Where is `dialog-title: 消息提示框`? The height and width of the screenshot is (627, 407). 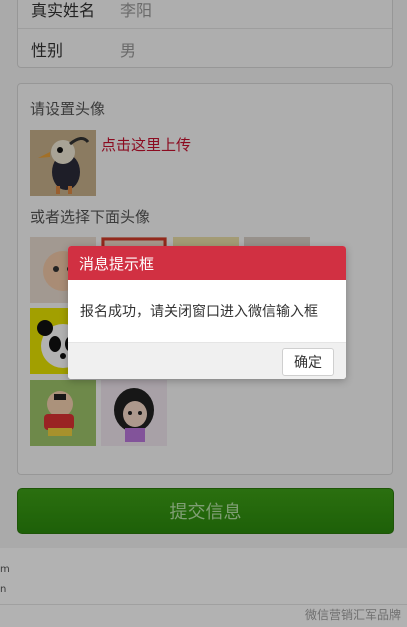
dialog-title: 消息提示框 is located at coordinates (207, 263).